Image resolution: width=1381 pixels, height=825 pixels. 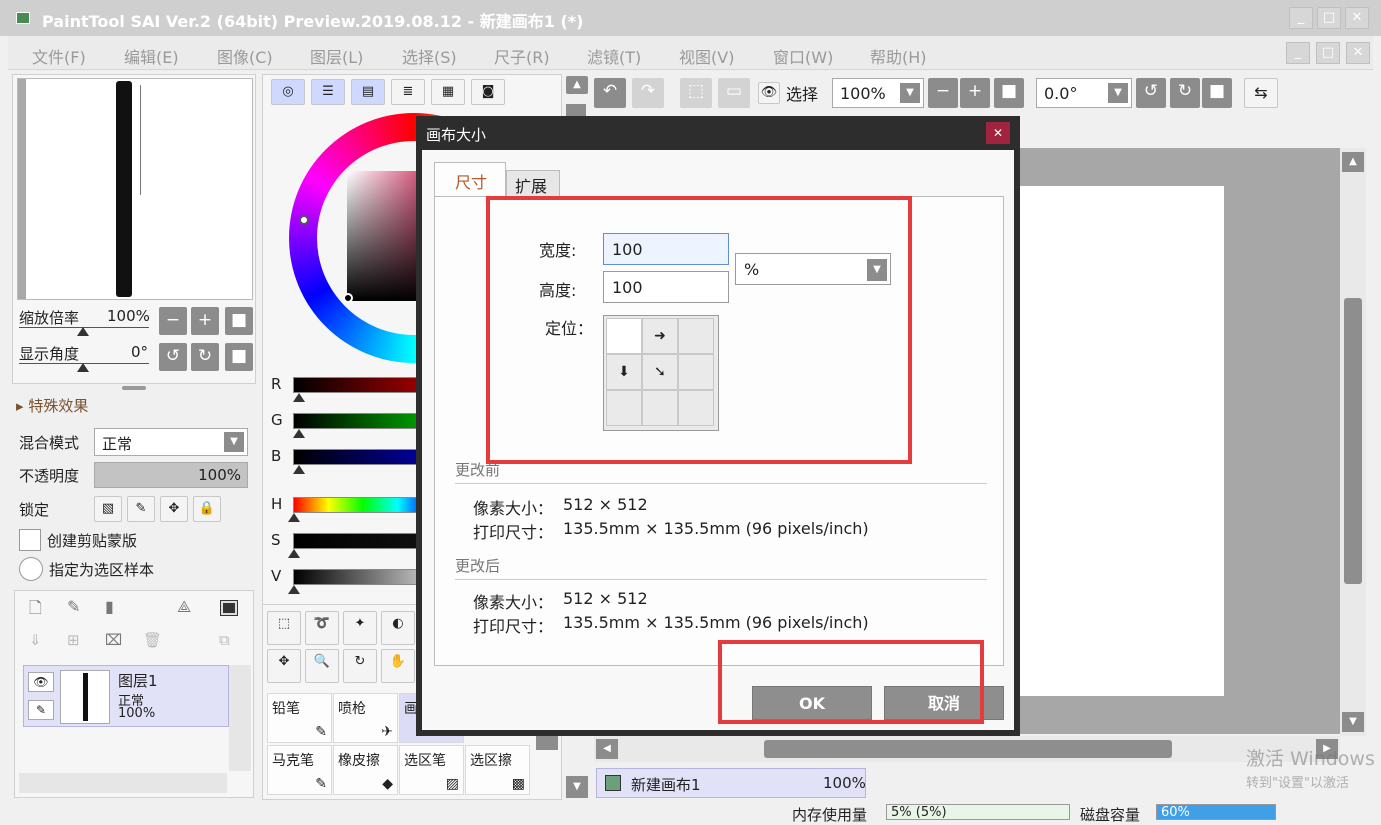 What do you see at coordinates (878, 93) in the screenshot?
I see `zoom-combo: 100% ▼` at bounding box center [878, 93].